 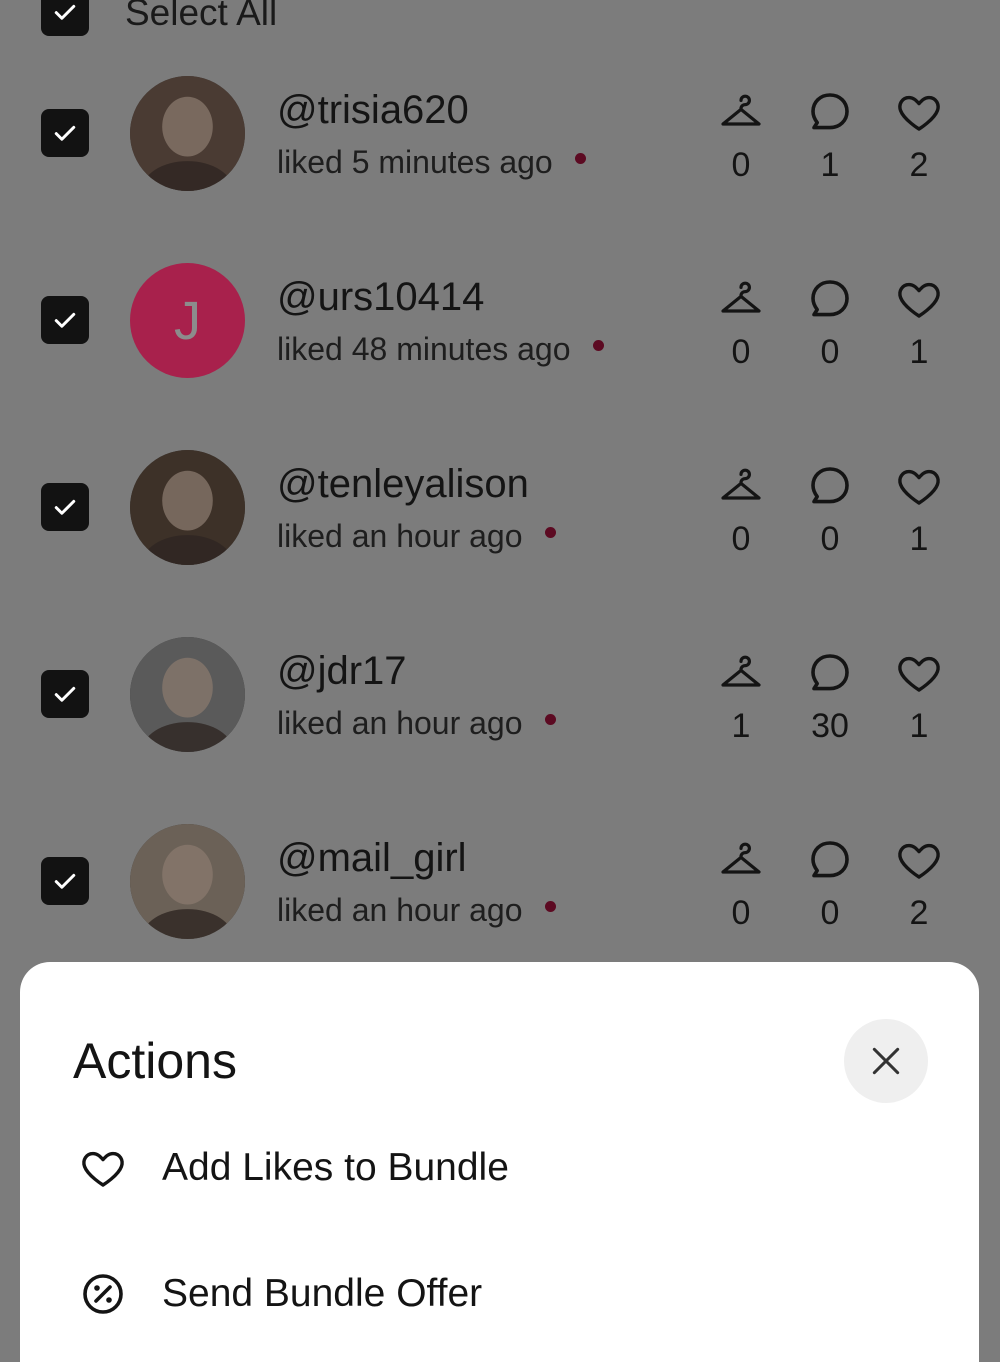 I want to click on close-button, so click(x=886, y=1061).